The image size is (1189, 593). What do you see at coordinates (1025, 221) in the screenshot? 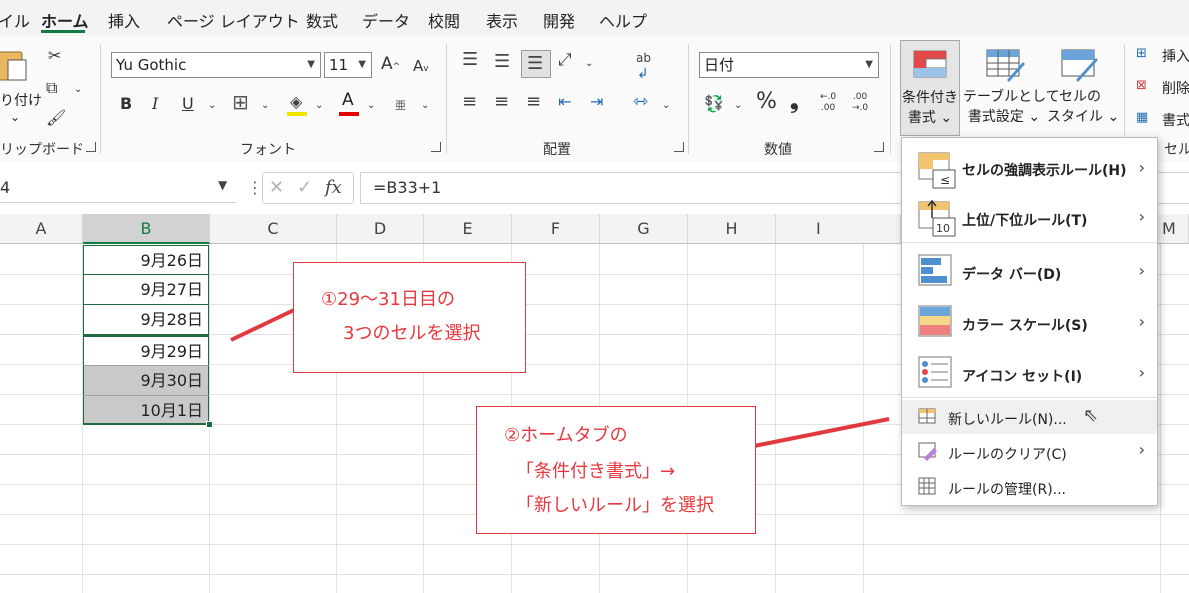
I see `menu-item-label: 上位/下位ルール(T)` at bounding box center [1025, 221].